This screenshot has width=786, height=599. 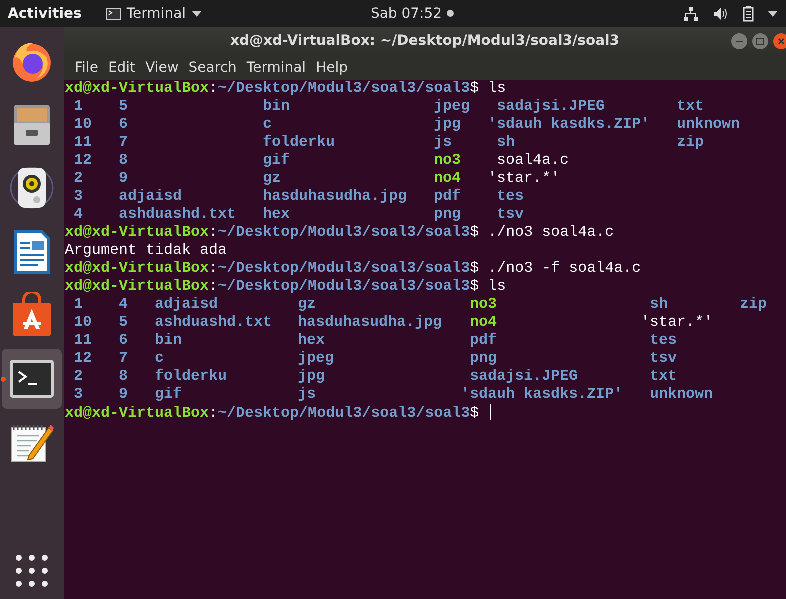 What do you see at coordinates (32, 571) in the screenshot?
I see `app-grid-icon` at bounding box center [32, 571].